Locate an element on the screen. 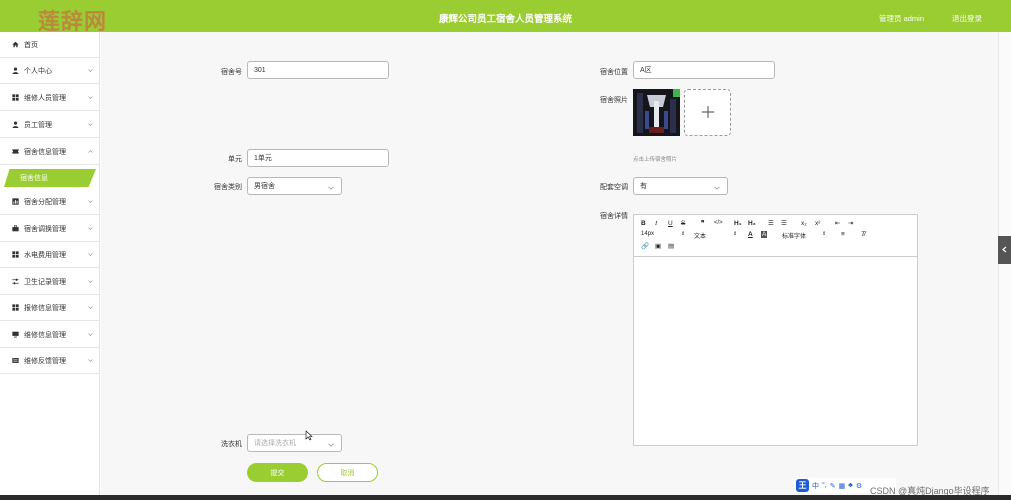 The width and height of the screenshot is (1011, 500). punctuation-icon: °, is located at coordinates (824, 485).